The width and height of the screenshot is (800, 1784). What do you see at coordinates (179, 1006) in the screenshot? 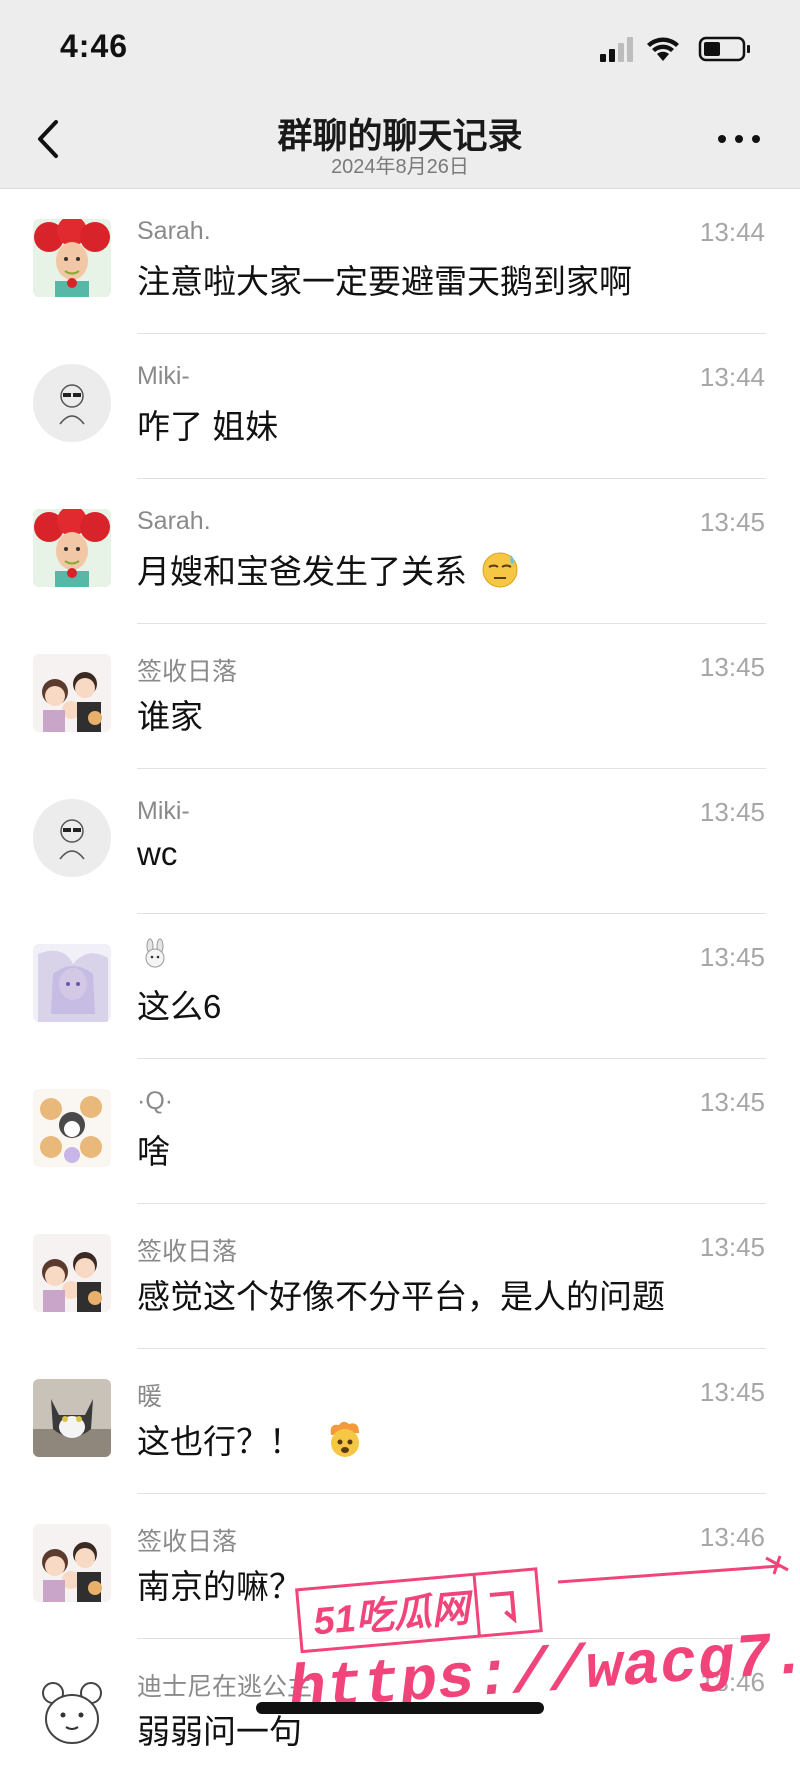
I see `message-text: 这么6` at bounding box center [179, 1006].